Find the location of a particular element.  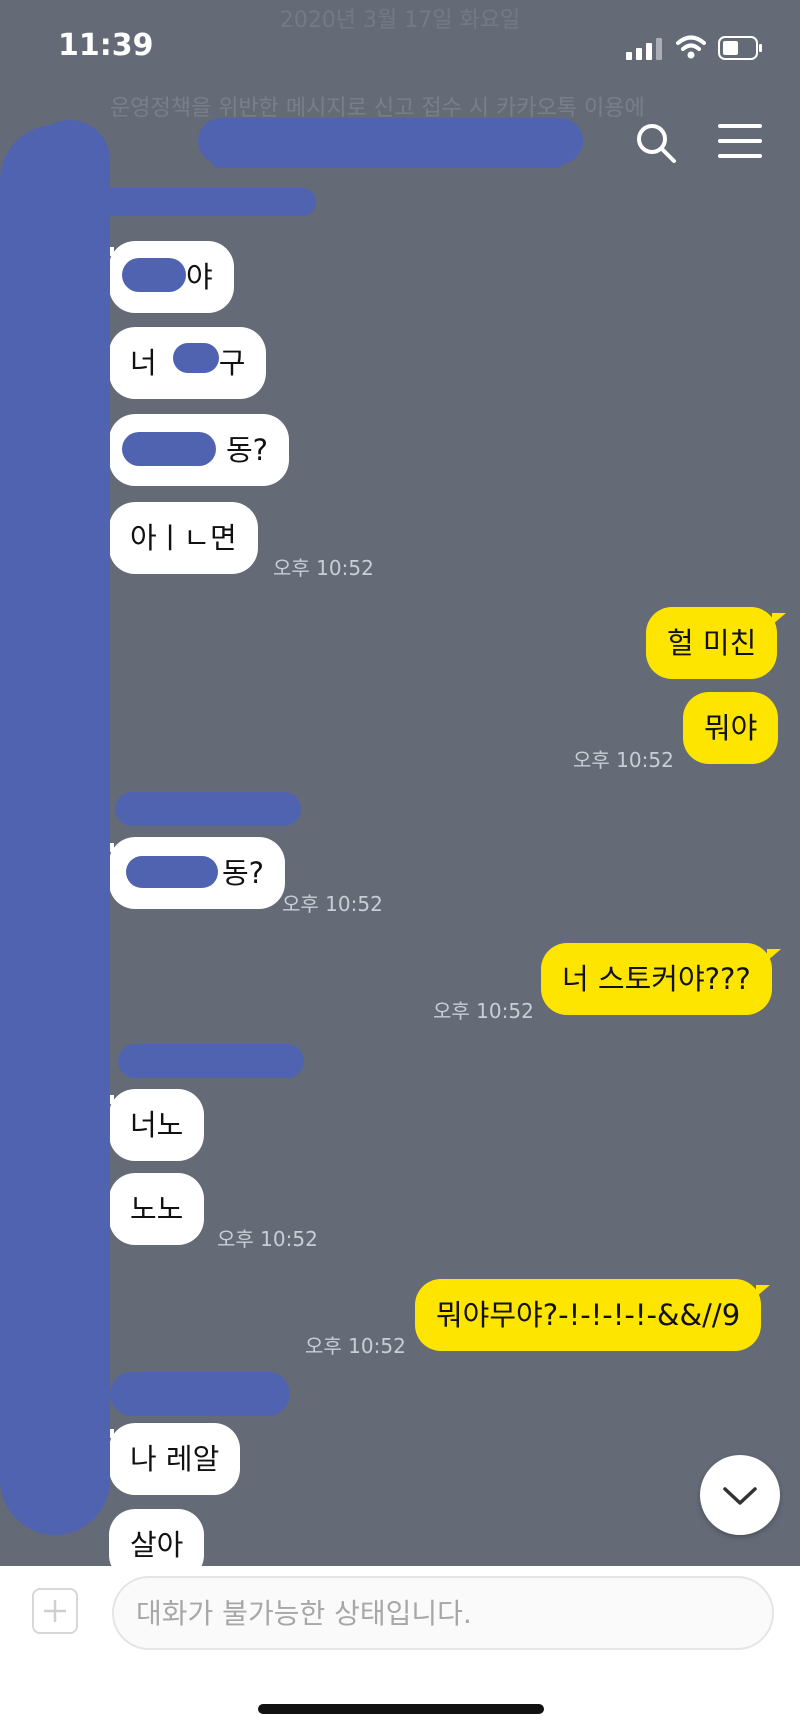

message-bubble: 나 레알 is located at coordinates (170, 1459).